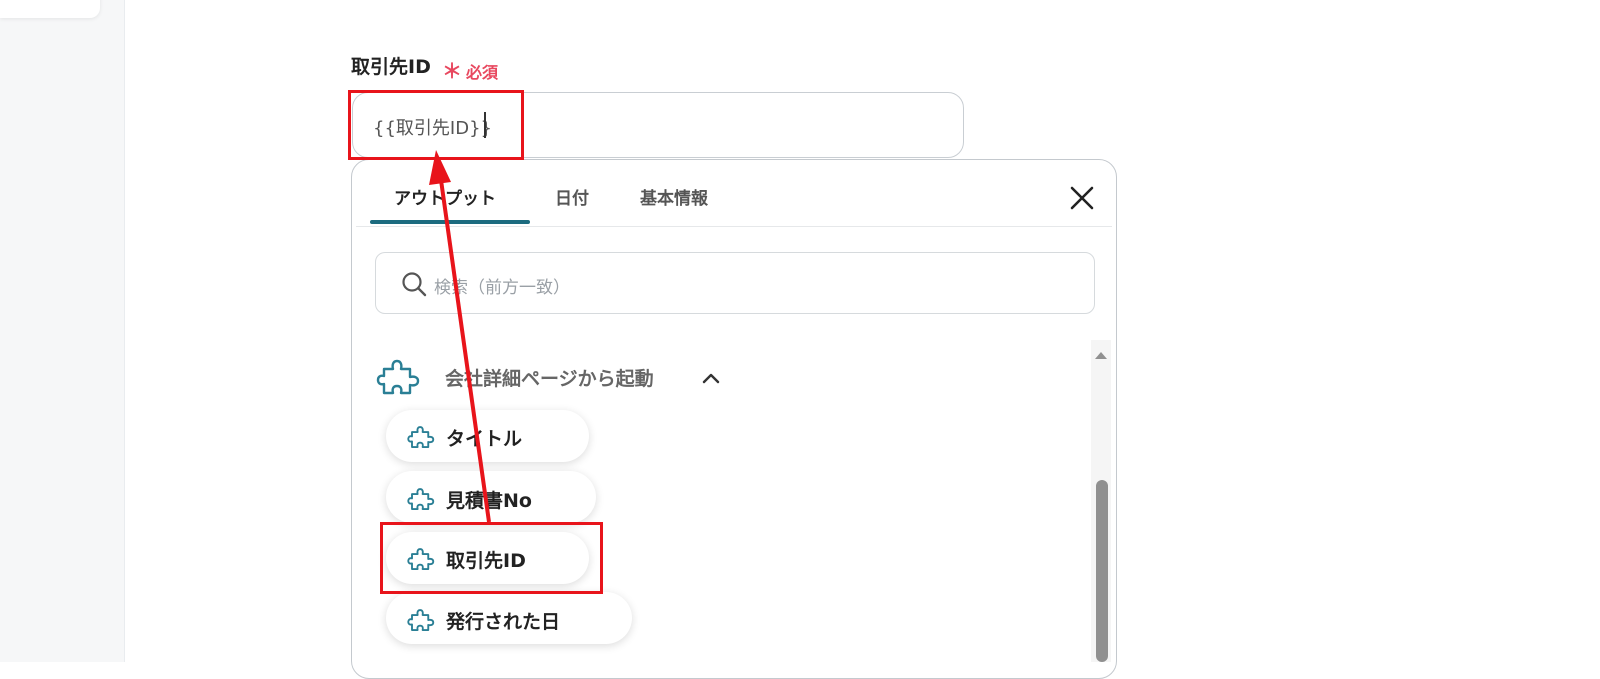  What do you see at coordinates (445, 196) in the screenshot?
I see `tab-output: アウトプット` at bounding box center [445, 196].